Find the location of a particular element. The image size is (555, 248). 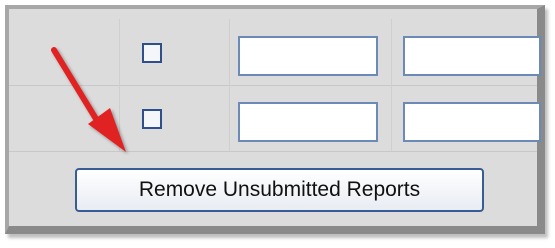

remove-unsubmitted-reports-button: Remove Unsubmitted Reports is located at coordinates (279, 190).